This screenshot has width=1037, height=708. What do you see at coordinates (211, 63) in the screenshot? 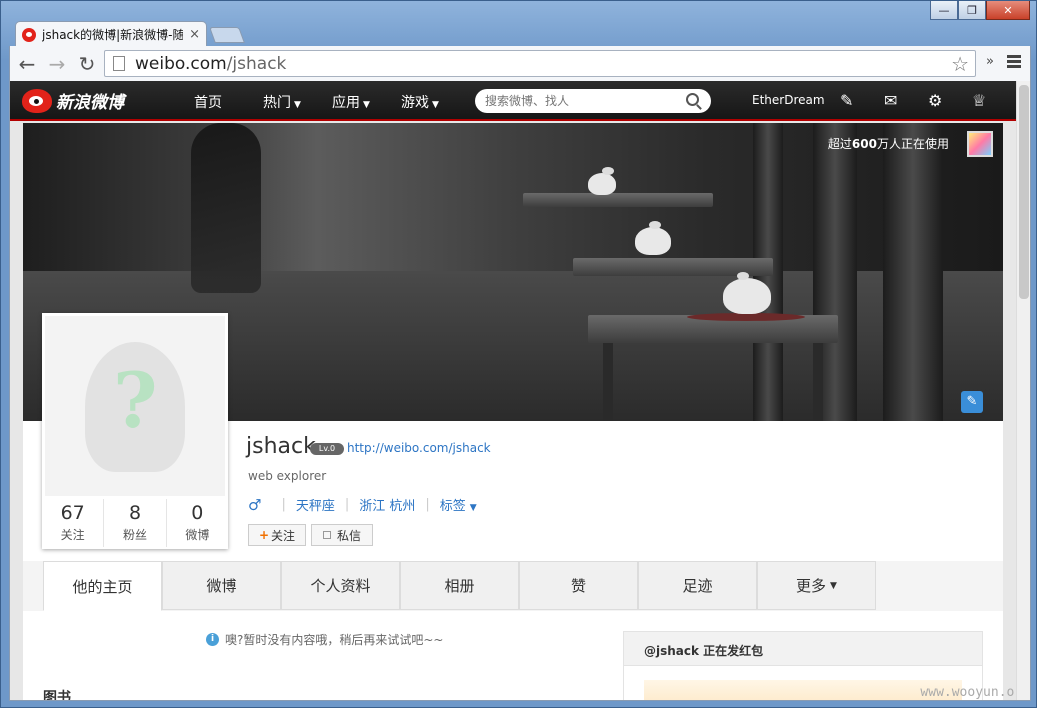
I see `url-text: weibo.com/jshack` at bounding box center [211, 63].